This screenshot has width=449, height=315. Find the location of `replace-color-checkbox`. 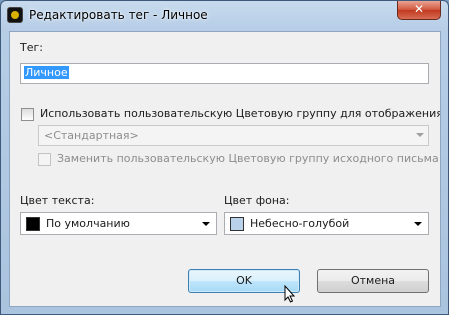

replace-color-checkbox is located at coordinates (44, 159).